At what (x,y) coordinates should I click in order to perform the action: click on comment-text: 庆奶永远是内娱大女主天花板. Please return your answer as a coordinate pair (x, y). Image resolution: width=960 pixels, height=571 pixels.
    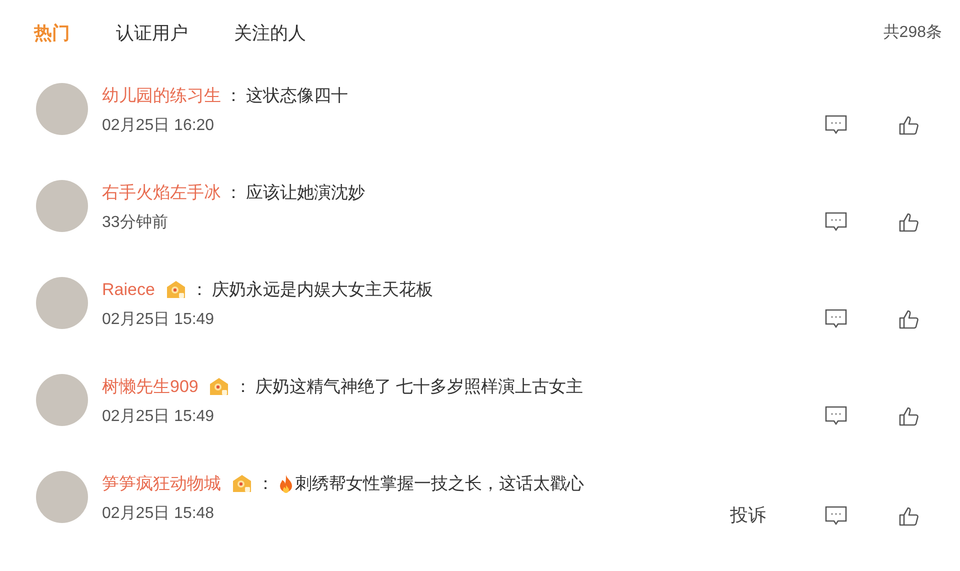
    Looking at the image, I should click on (322, 290).